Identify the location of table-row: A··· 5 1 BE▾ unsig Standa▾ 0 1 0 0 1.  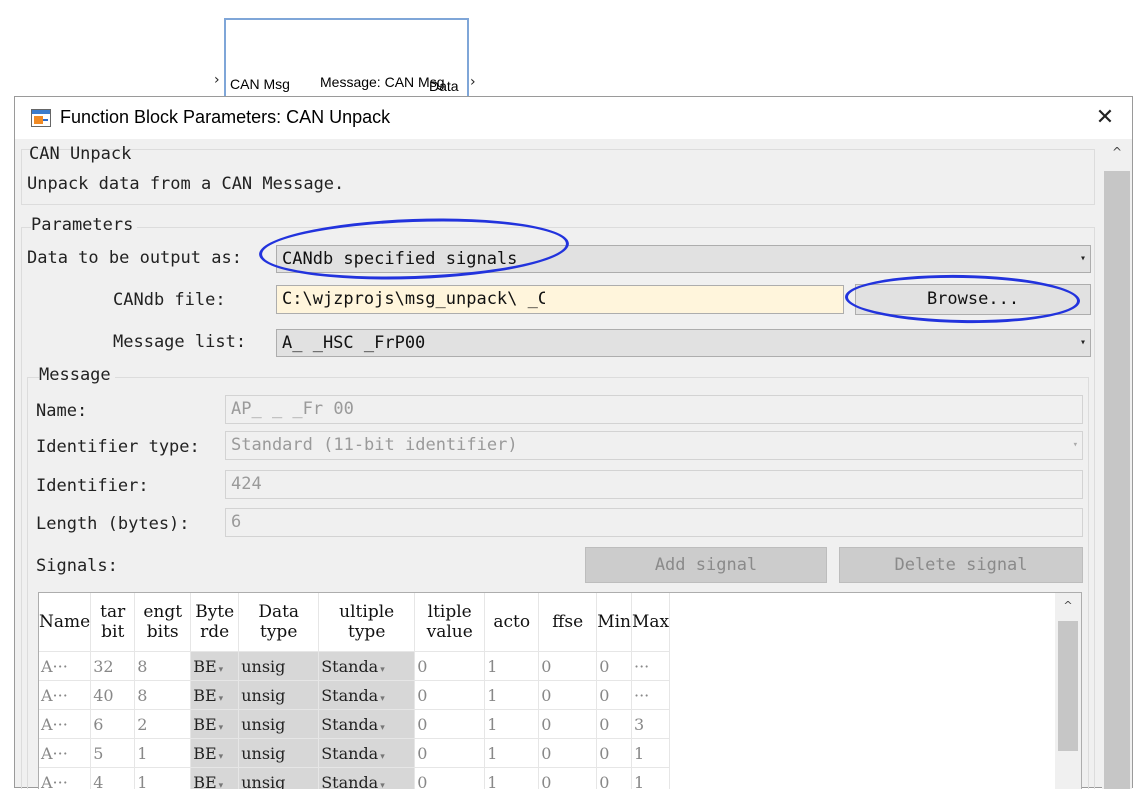
(354, 753).